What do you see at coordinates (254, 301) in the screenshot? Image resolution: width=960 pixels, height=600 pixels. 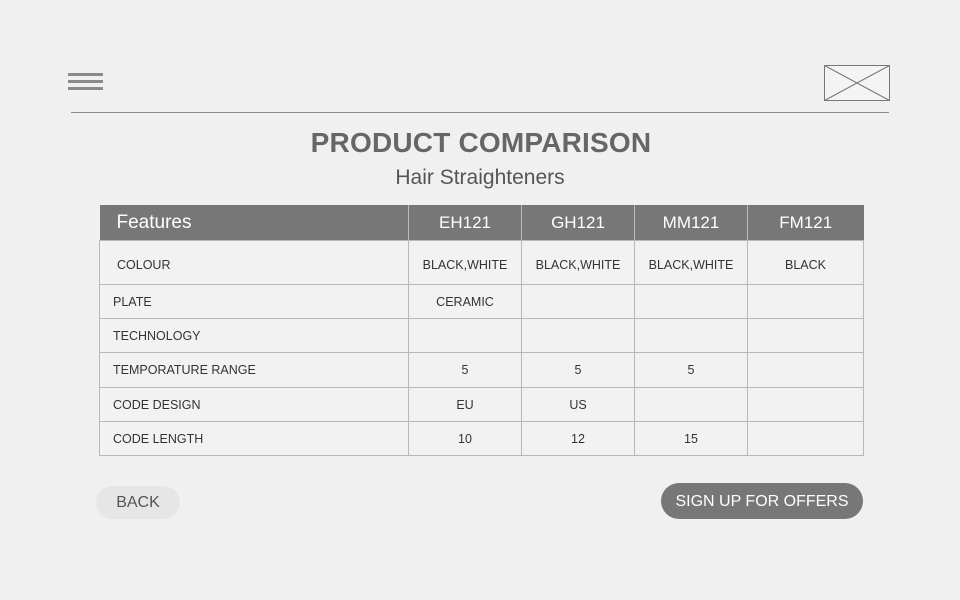 I see `feature-label: PLATE` at bounding box center [254, 301].